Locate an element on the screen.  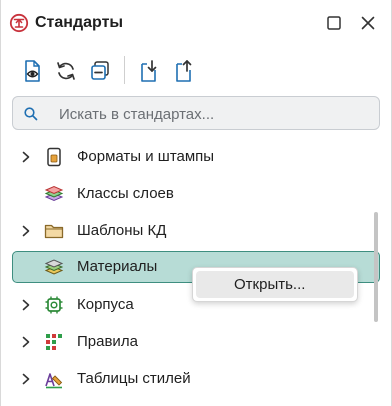
tree-item-label: Шаблоны КД is located at coordinates (122, 230).